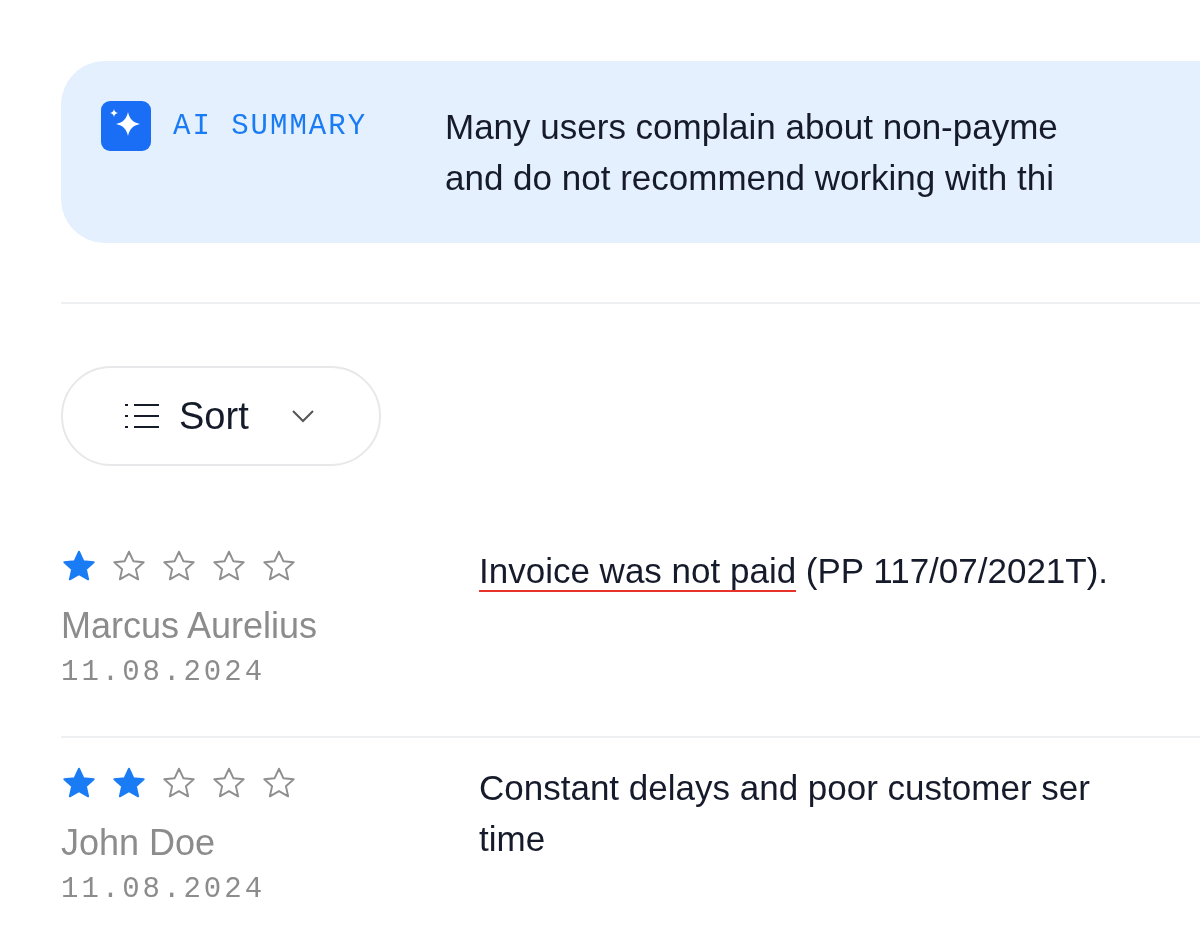  I want to click on review-text-line: time, so click(513, 839).